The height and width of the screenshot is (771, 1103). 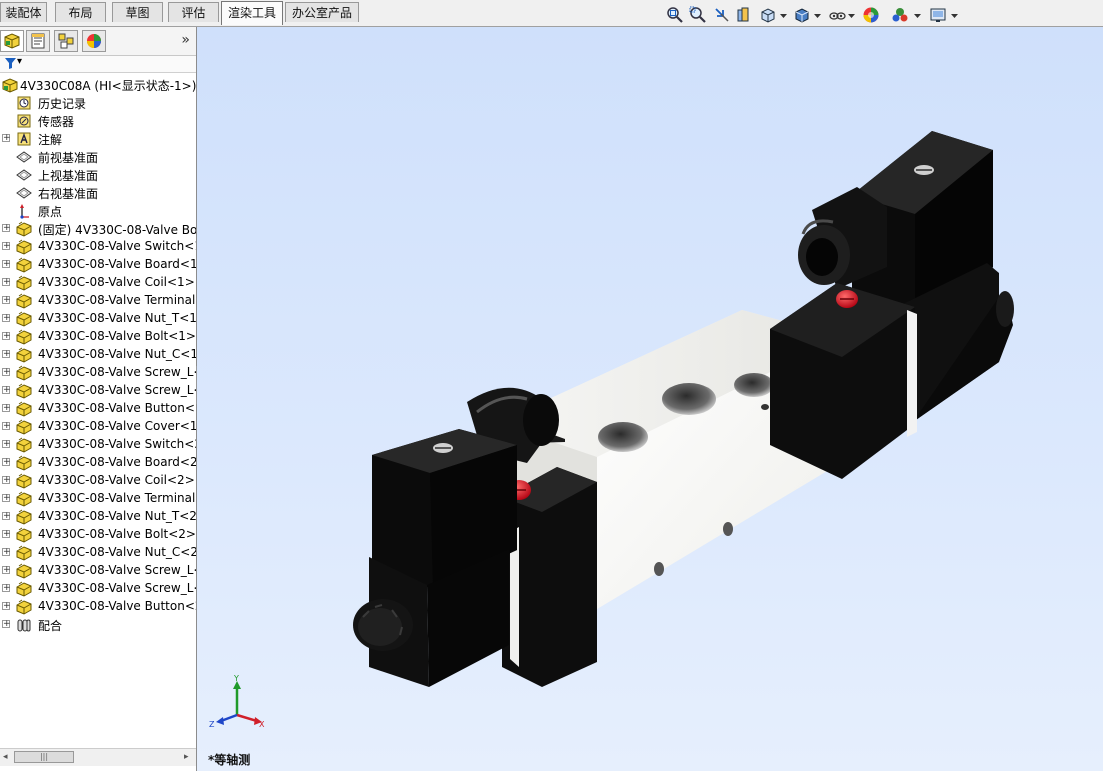 I want to click on horizontal-scrollbar: ◂ ||| ▸, so click(x=98, y=757).